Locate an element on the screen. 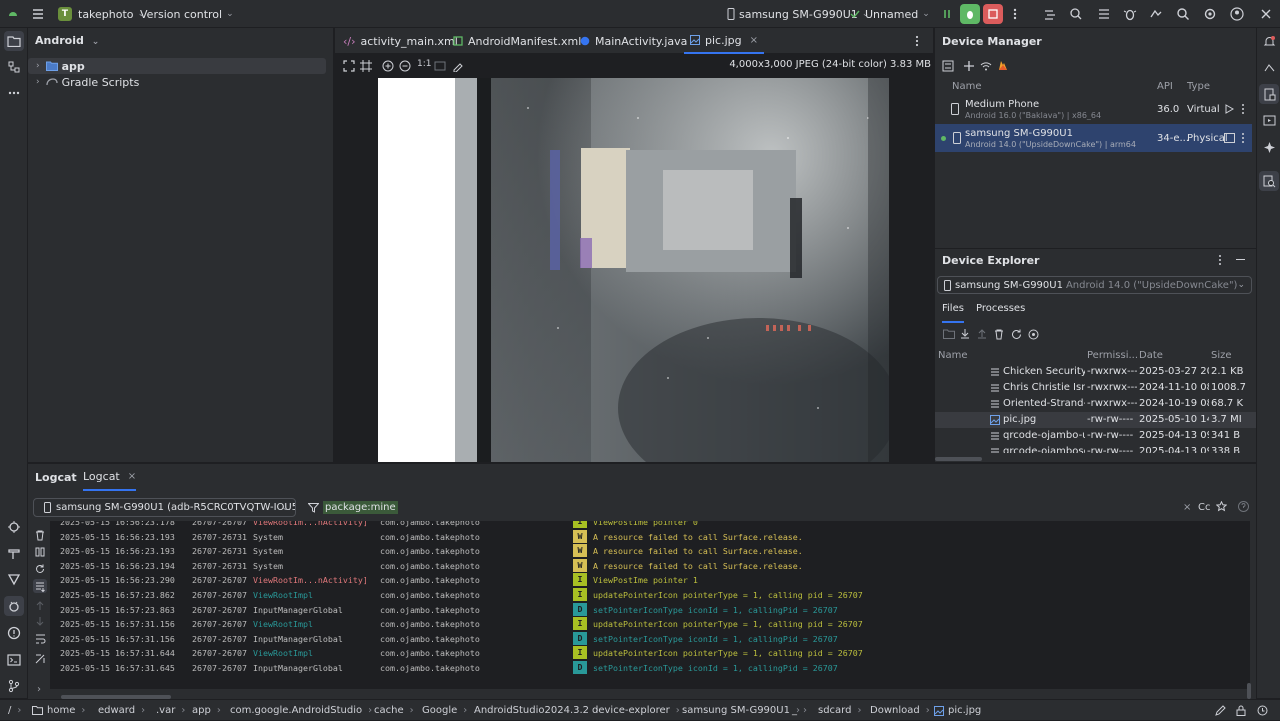 This screenshot has height=721, width=1280. minimize-panel-icon is located at coordinates (1240, 260).